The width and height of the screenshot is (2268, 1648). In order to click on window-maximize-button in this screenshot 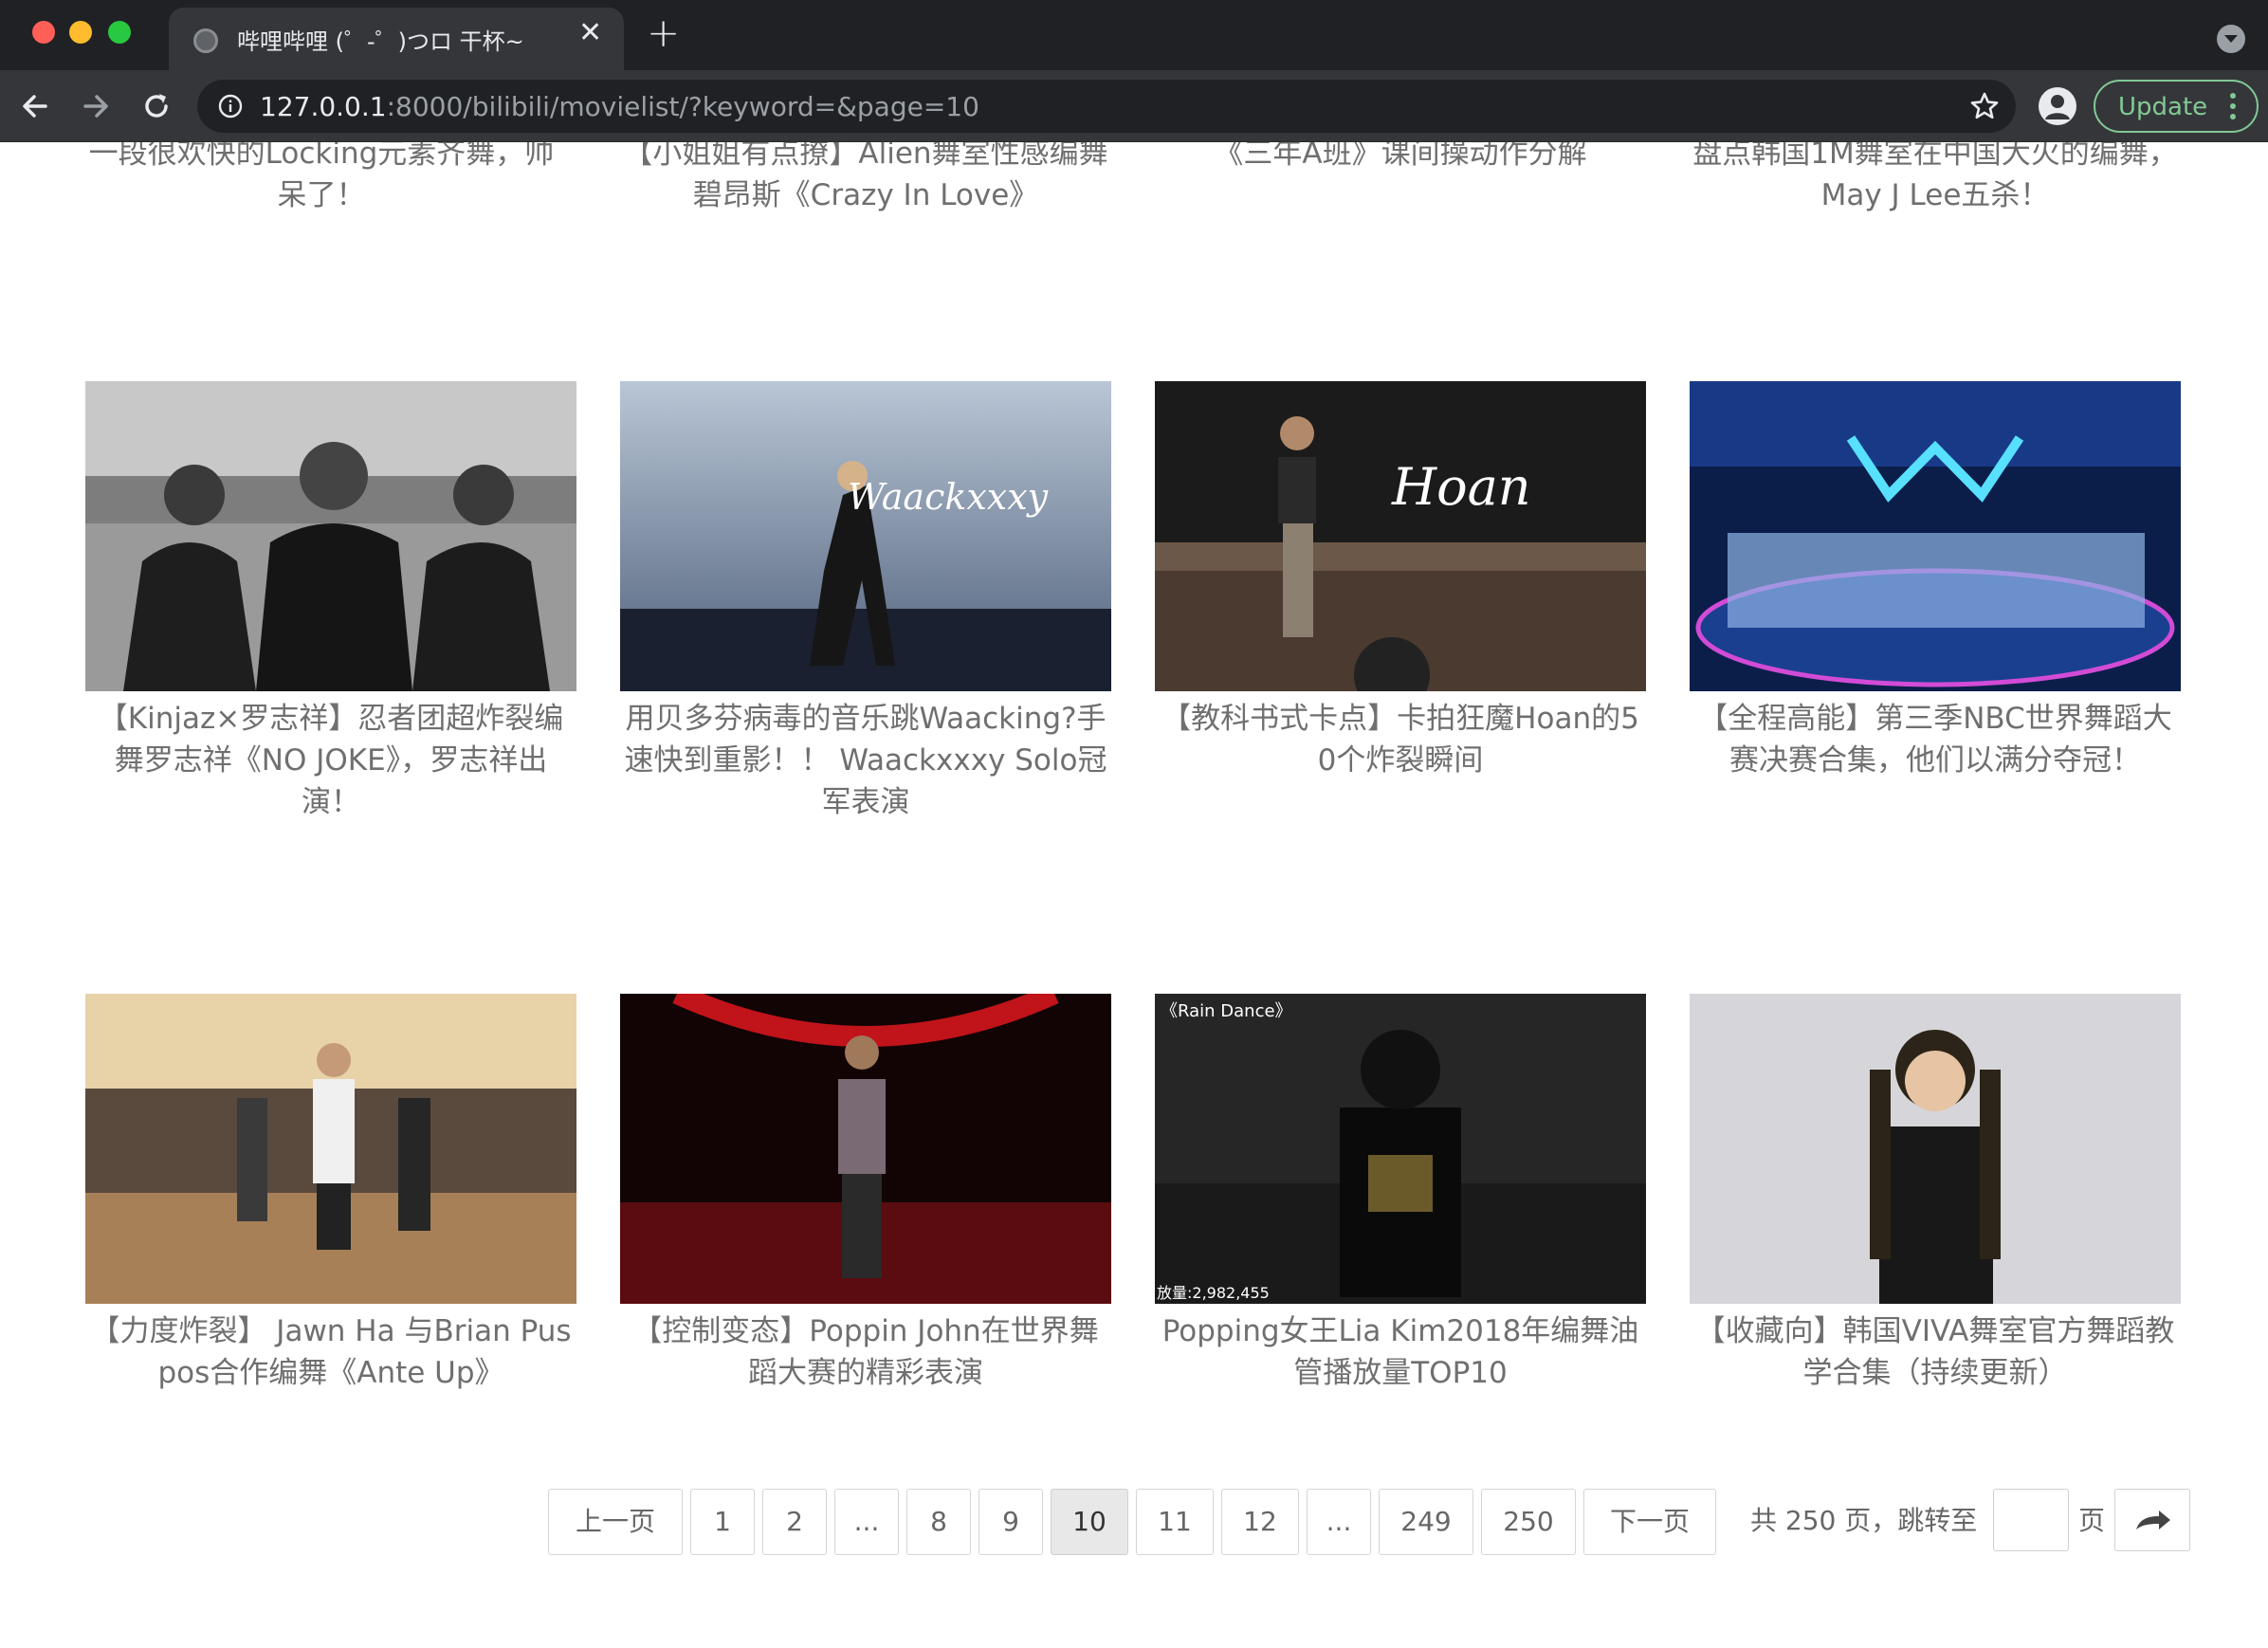, I will do `click(119, 32)`.